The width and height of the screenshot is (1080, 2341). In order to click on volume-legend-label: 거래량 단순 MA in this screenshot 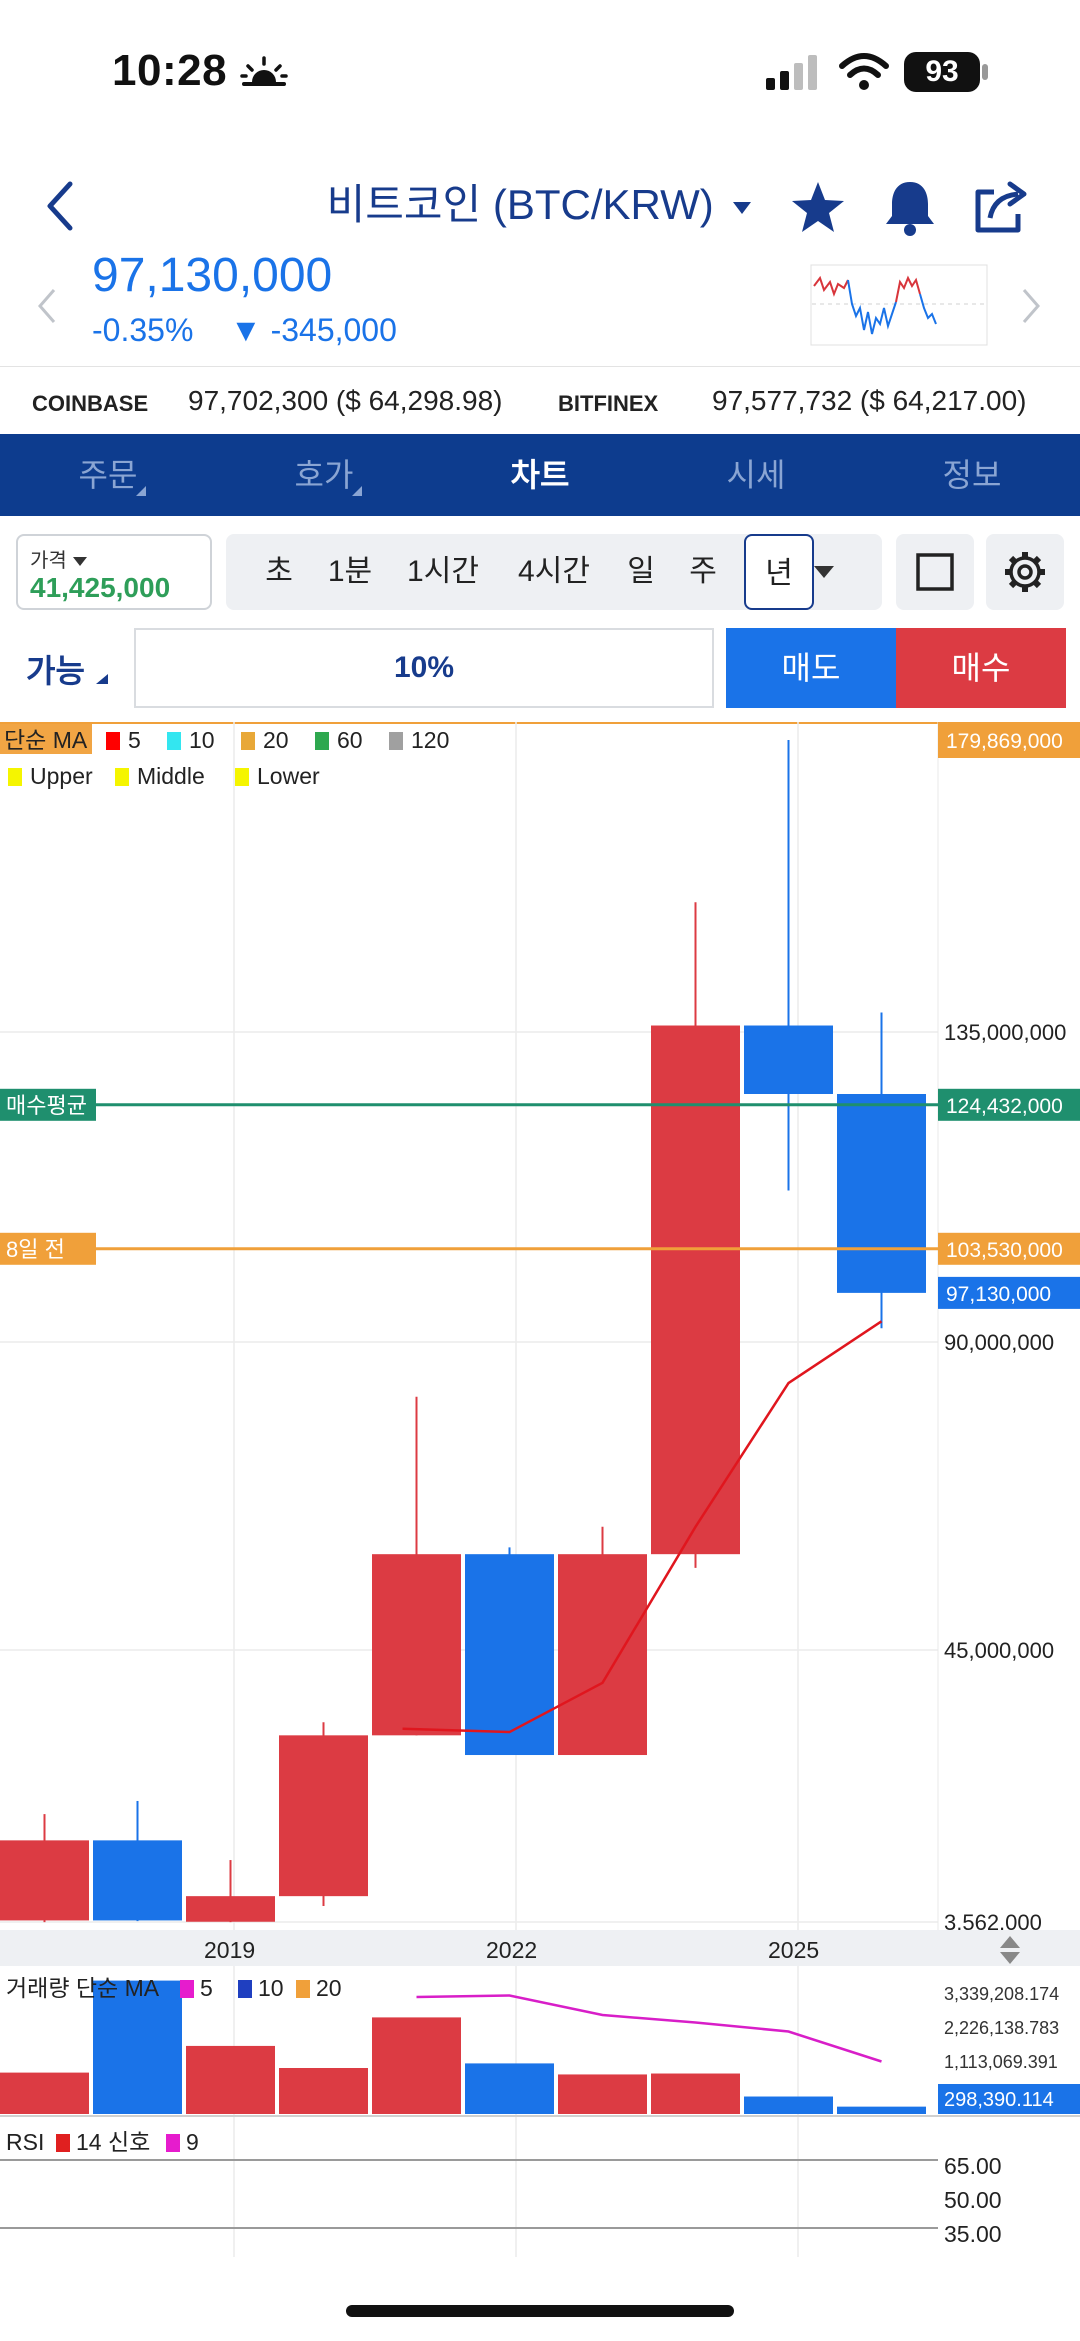, I will do `click(83, 1988)`.